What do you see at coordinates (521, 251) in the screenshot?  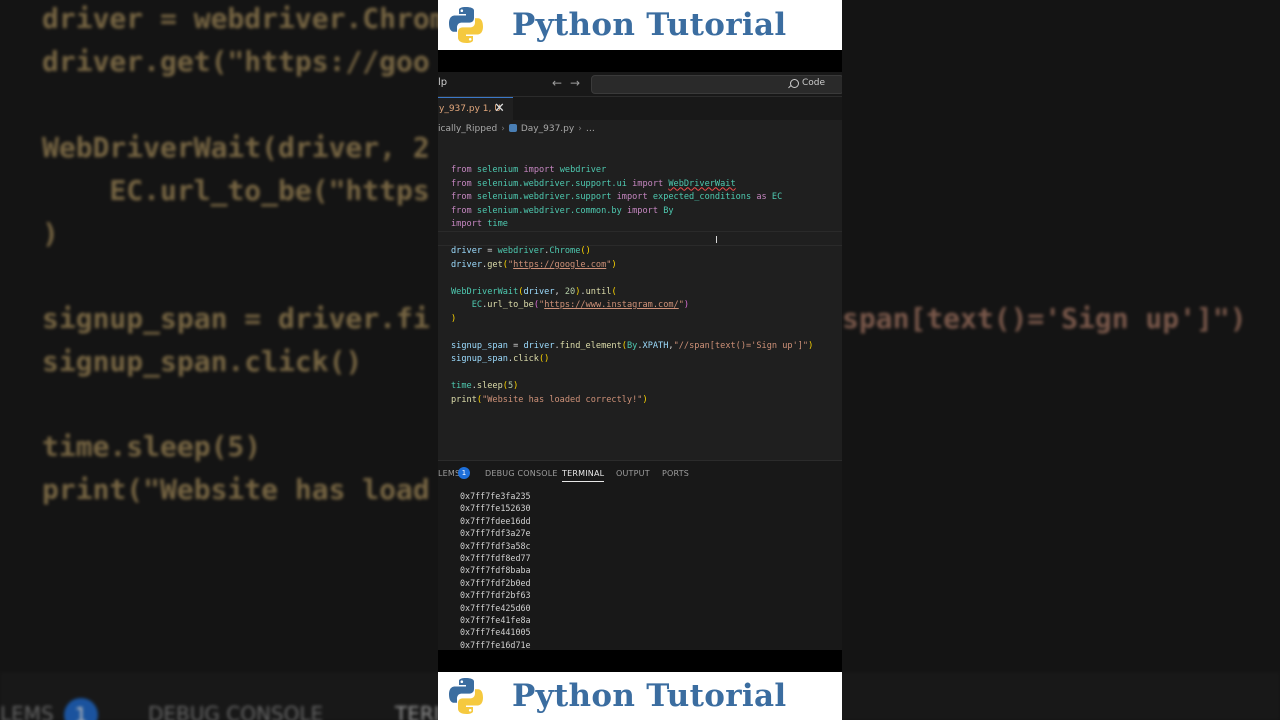 I see `code-line: driver = webdriver.Chrome()` at bounding box center [521, 251].